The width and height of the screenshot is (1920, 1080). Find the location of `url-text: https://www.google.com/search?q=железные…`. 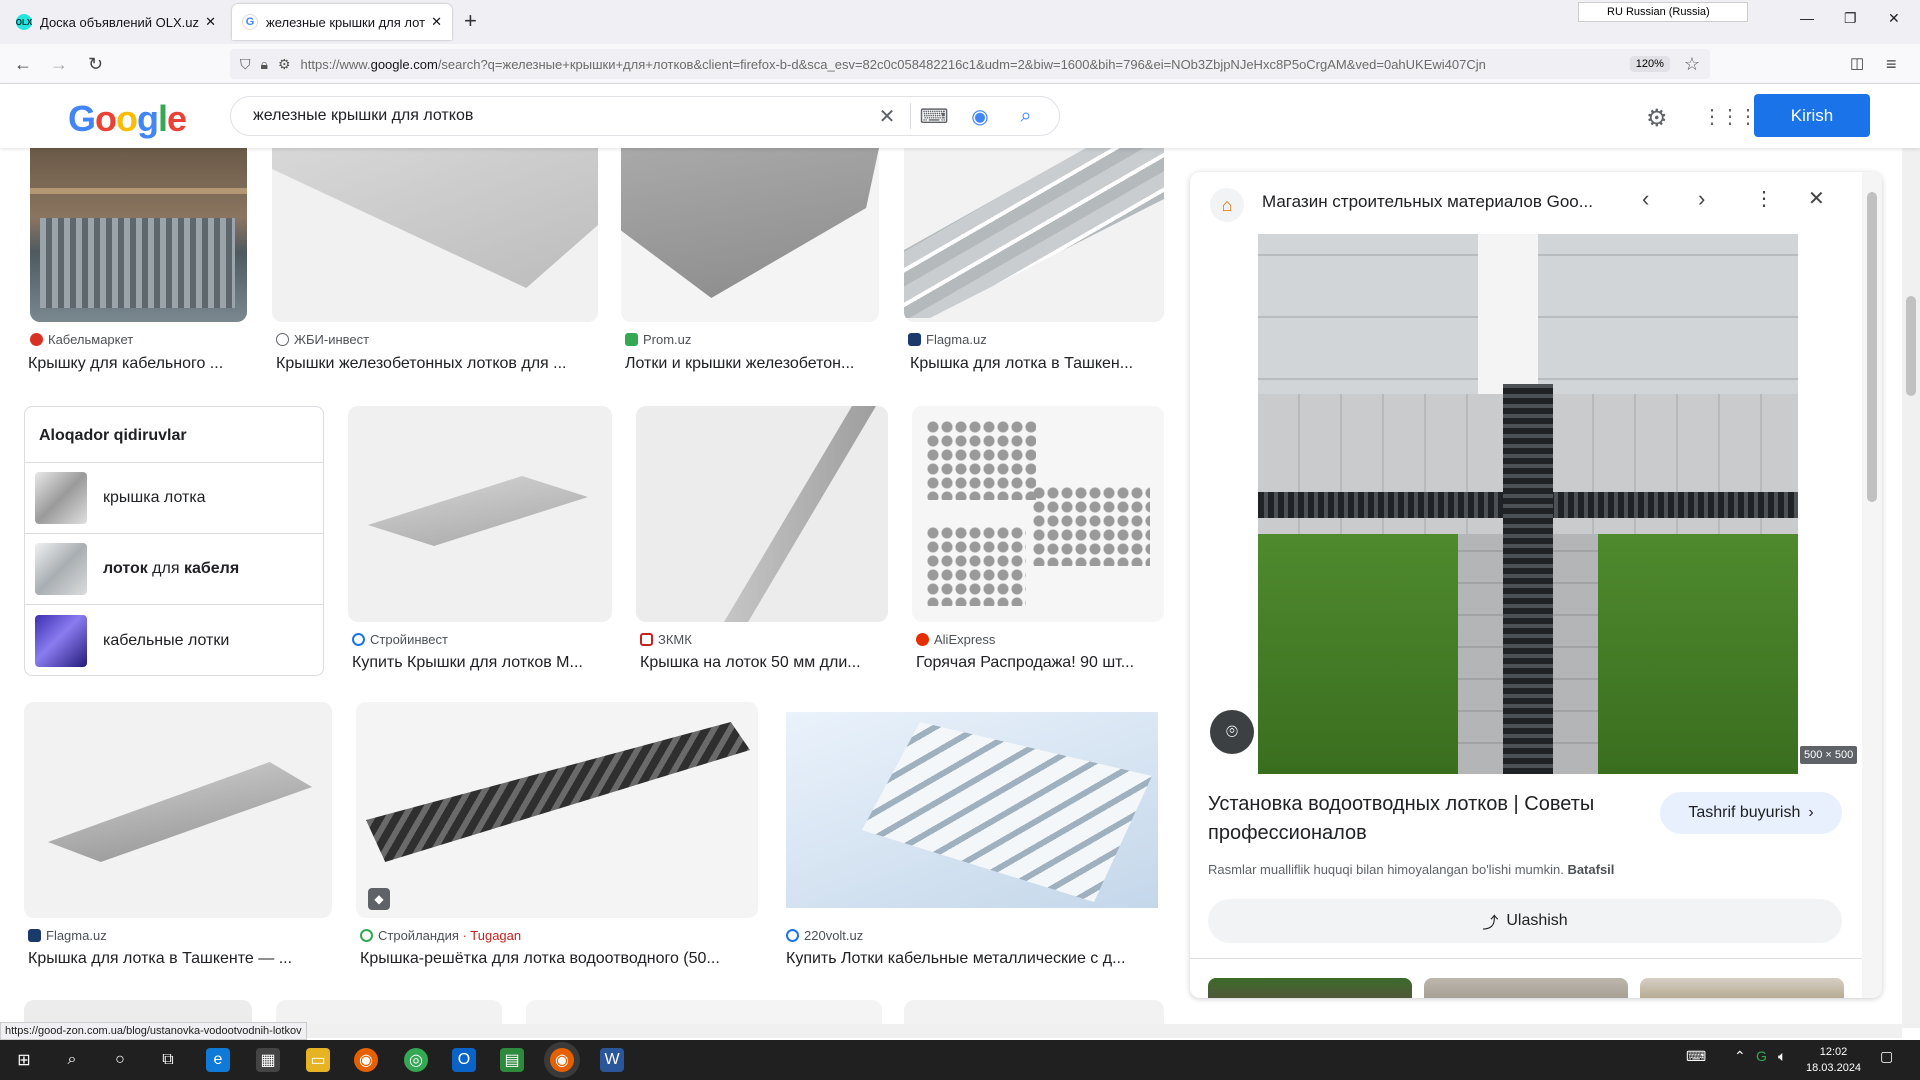

url-text: https://www.google.com/search?q=железные… is located at coordinates (965, 64).